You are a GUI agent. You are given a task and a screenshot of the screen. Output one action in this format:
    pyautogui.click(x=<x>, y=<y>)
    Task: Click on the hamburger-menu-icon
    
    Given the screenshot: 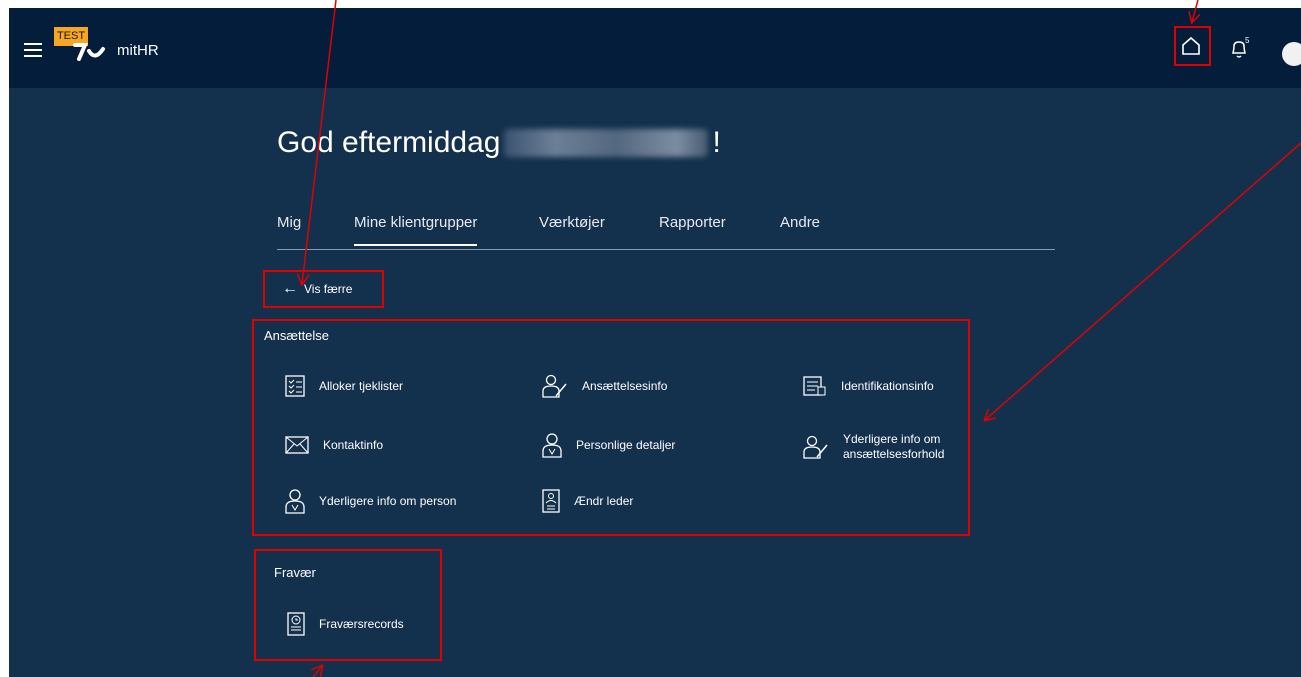 What is the action you would take?
    pyautogui.click(x=33, y=50)
    